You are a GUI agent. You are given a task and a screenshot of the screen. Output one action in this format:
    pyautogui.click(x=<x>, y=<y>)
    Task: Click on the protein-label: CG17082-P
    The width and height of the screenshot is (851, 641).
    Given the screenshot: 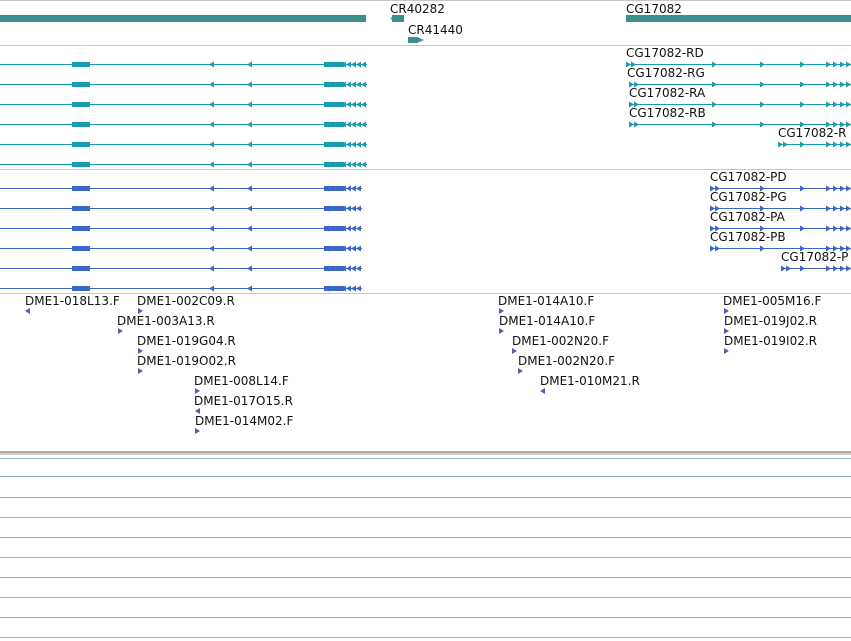 What is the action you would take?
    pyautogui.click(x=814, y=257)
    